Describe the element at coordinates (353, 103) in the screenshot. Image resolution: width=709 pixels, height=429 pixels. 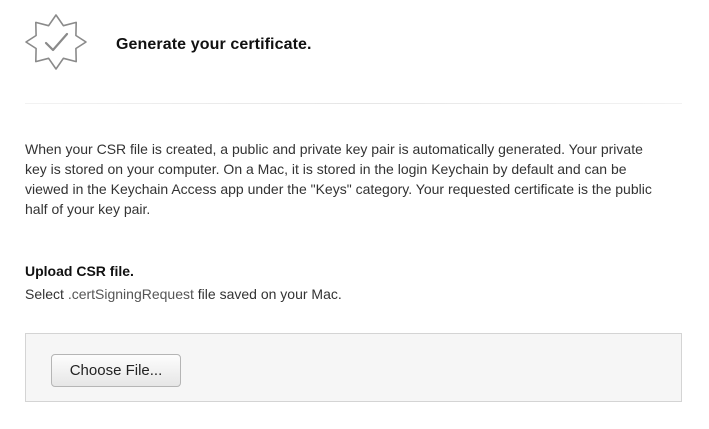
I see `section-divider` at that location.